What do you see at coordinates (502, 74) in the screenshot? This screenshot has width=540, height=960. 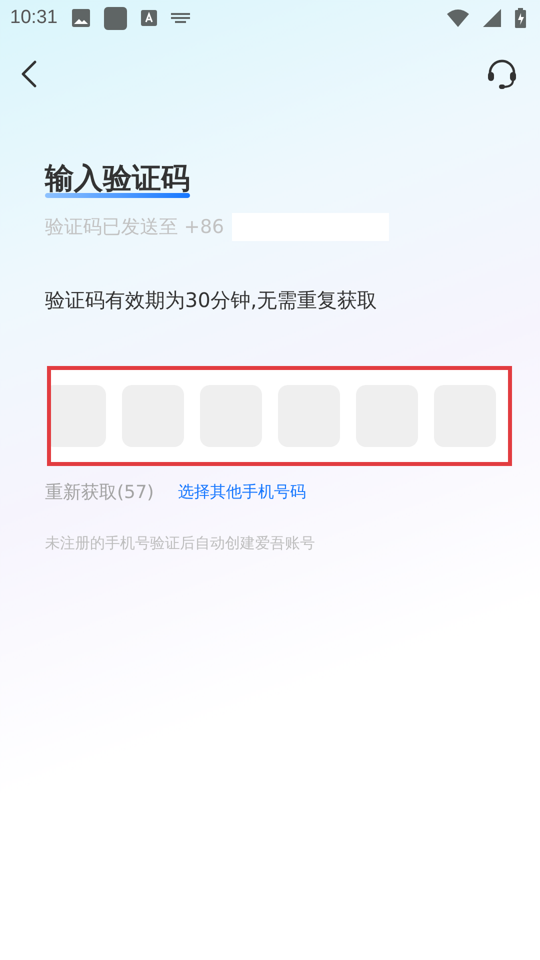 I see `headset-icon` at bounding box center [502, 74].